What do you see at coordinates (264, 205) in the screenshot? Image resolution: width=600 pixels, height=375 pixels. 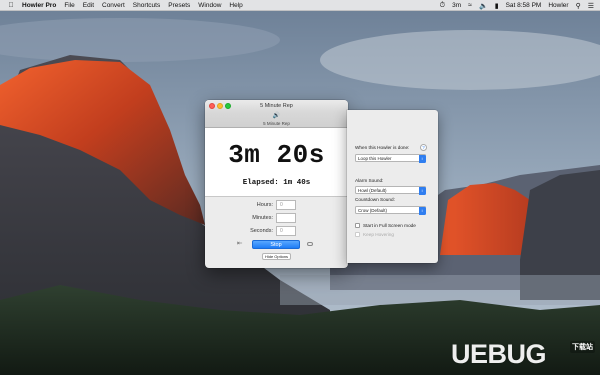 I see `hours-label: Hours:` at bounding box center [264, 205].